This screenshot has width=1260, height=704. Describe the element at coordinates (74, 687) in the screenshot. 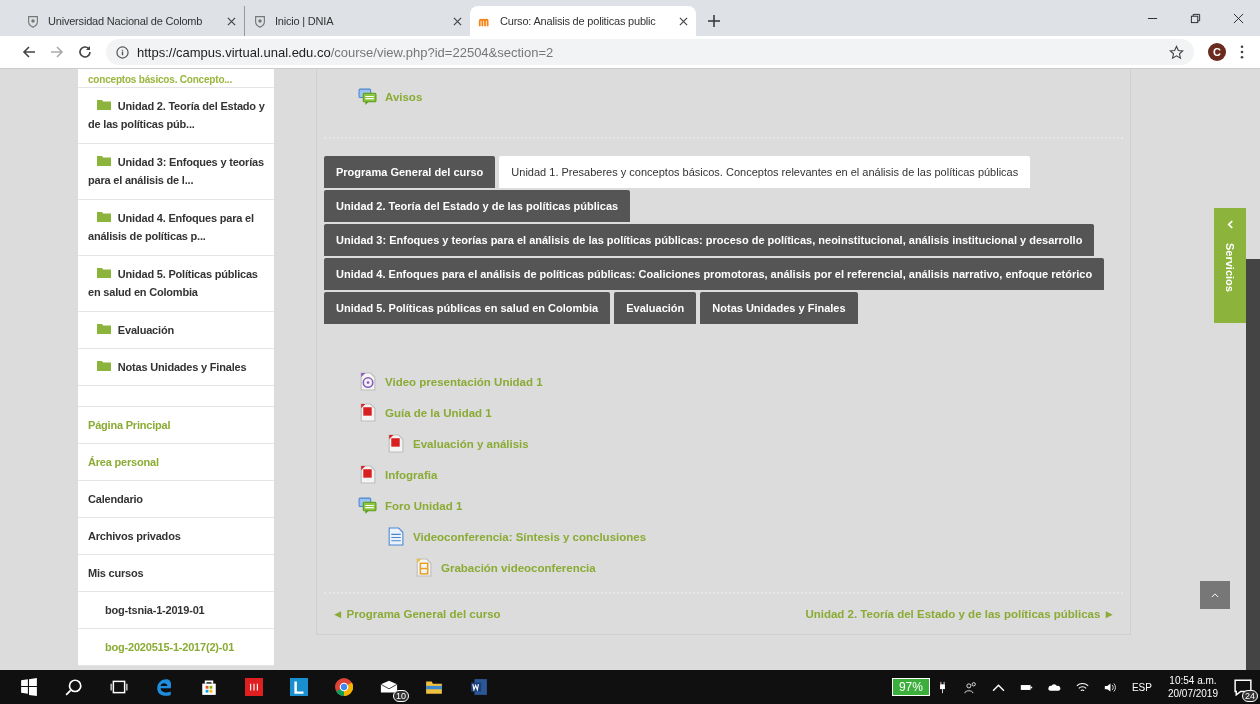

I see `search-icon` at that location.